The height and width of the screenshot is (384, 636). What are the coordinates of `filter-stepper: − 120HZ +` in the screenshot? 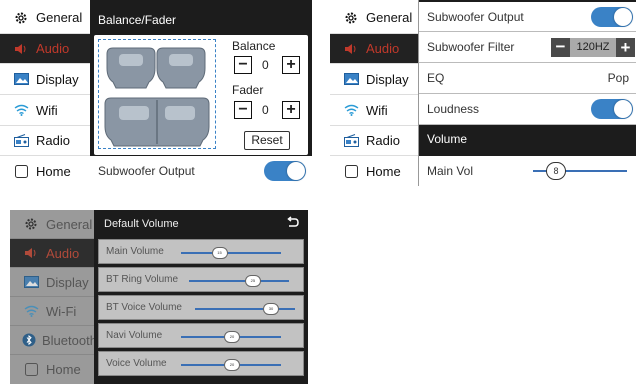 It's located at (593, 47).